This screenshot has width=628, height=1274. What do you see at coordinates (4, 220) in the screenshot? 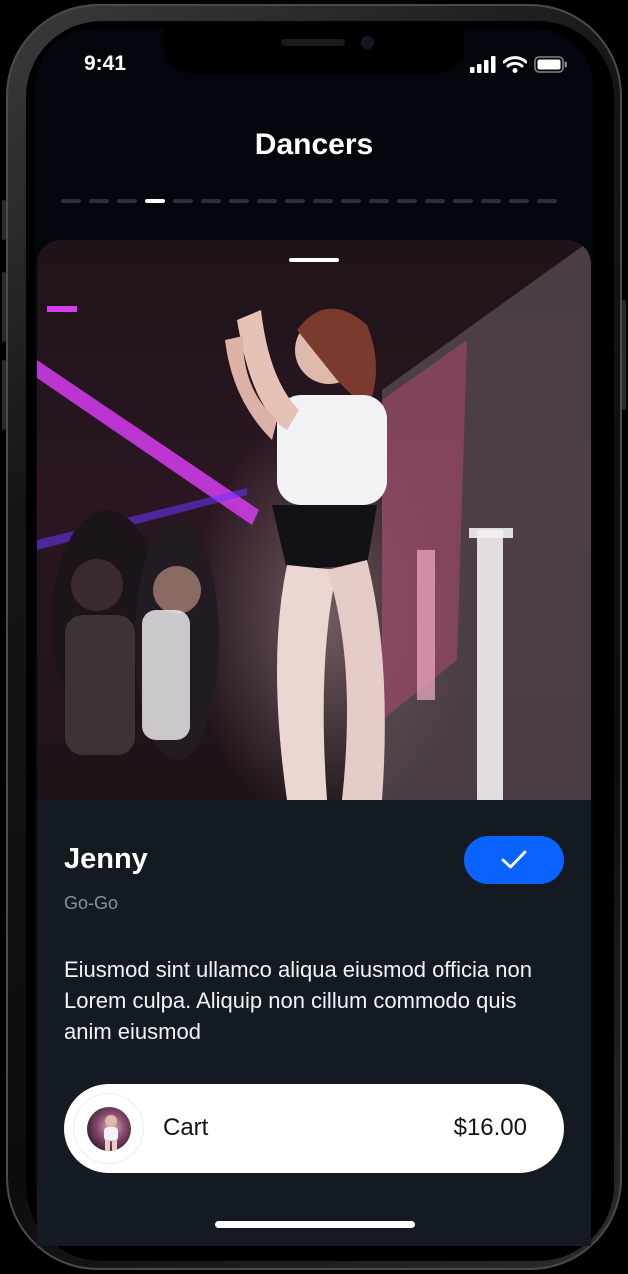
I see `mute-switch` at bounding box center [4, 220].